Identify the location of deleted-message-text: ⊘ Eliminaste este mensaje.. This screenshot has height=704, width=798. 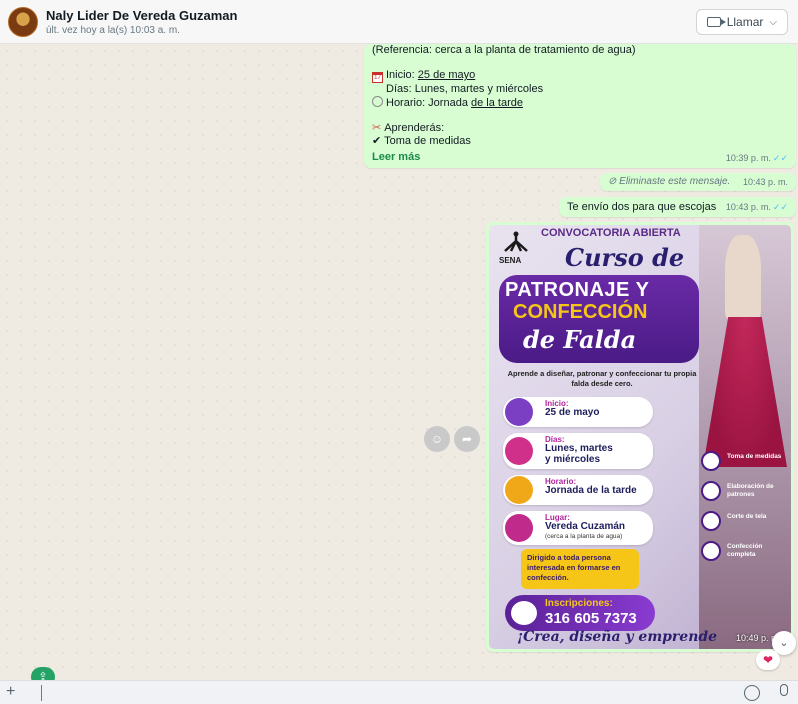
(669, 181).